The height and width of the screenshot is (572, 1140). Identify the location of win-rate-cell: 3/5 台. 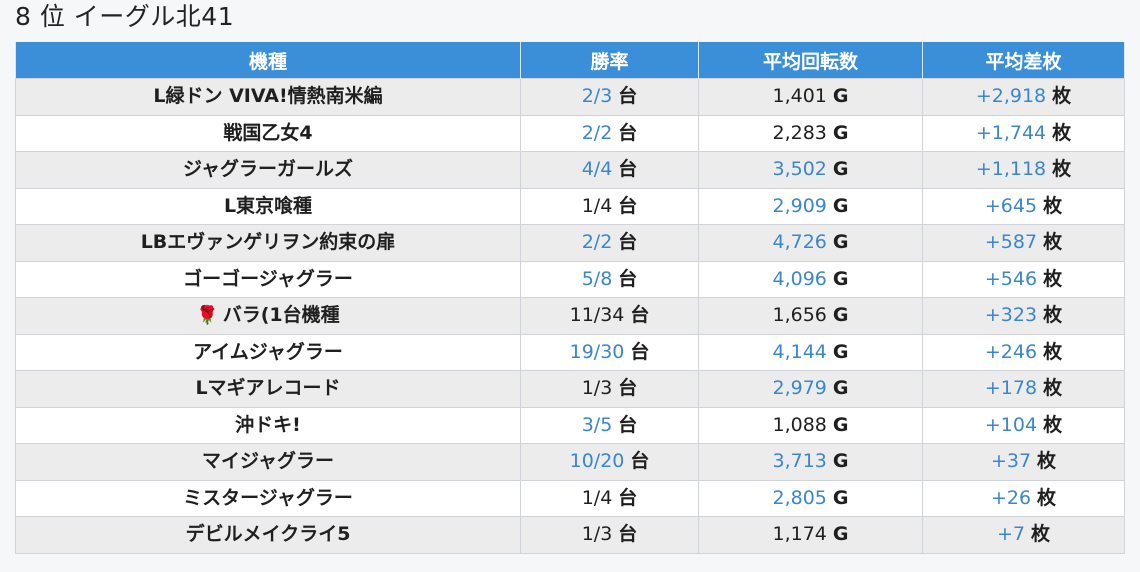
(609, 425).